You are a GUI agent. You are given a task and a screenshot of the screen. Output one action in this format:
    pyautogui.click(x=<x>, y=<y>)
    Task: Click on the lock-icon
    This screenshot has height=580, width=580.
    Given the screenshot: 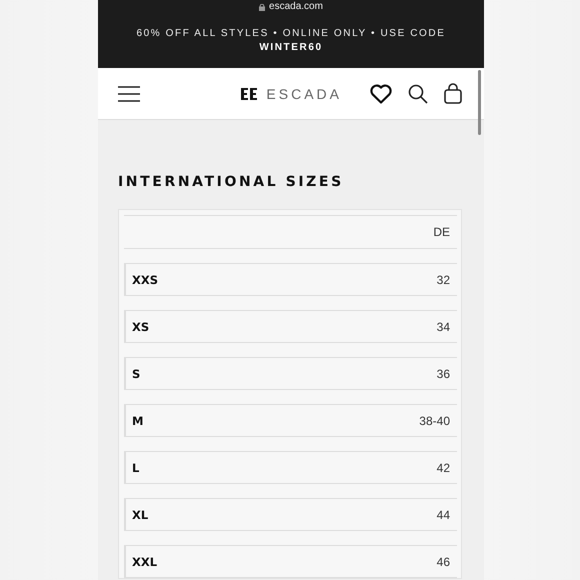 What is the action you would take?
    pyautogui.click(x=262, y=7)
    